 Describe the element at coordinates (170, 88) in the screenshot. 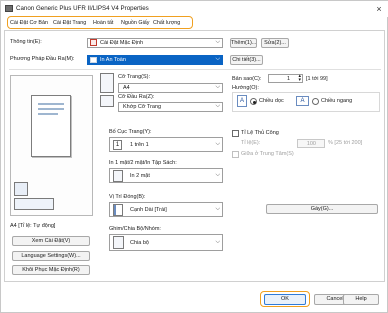

I see `page-size-select: A4 ⌵` at that location.